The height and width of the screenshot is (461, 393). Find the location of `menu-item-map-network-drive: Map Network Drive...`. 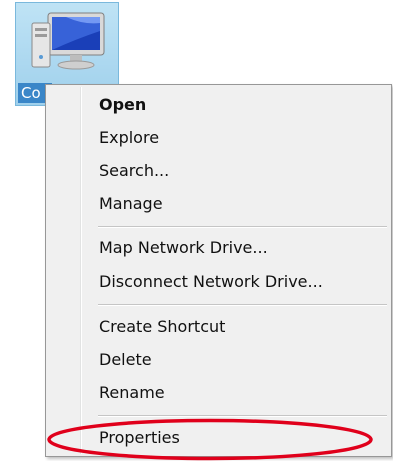

menu-item-map-network-drive: Map Network Drive... is located at coordinates (218, 247).